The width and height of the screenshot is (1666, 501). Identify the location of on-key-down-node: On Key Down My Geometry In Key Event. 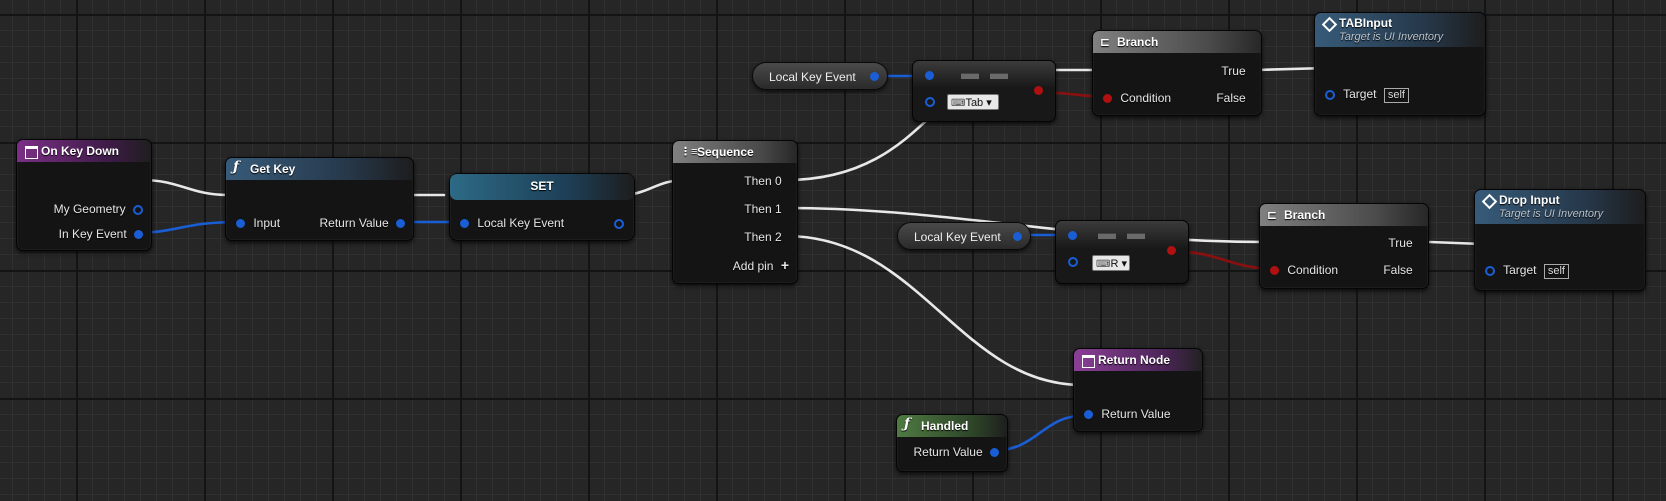
(84, 195).